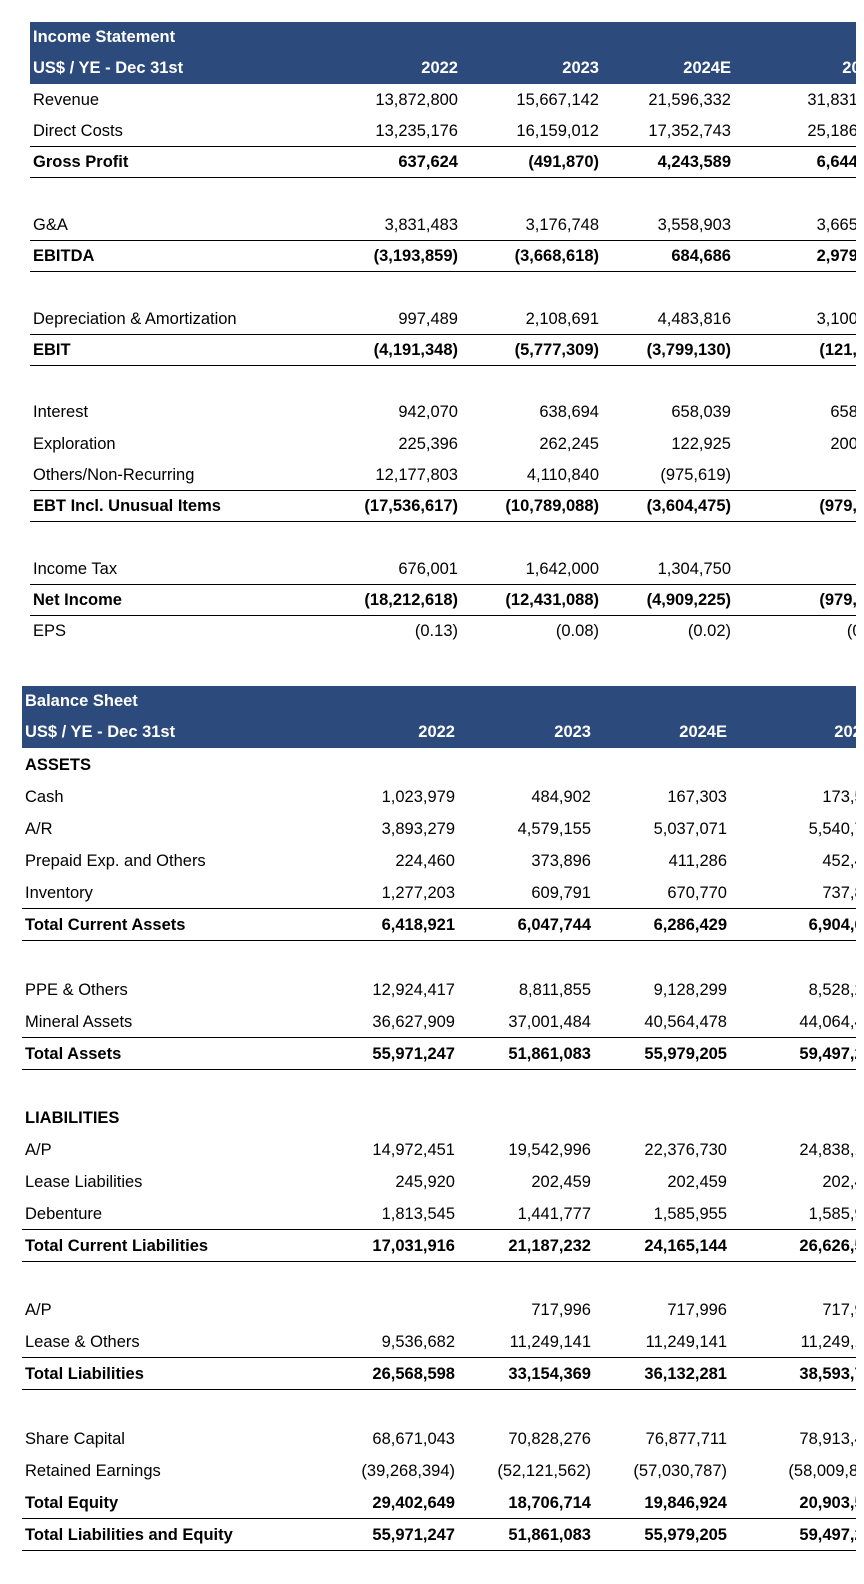 The width and height of the screenshot is (864, 1584). Describe the element at coordinates (413, 1535) in the screenshot. I see `cell-2022: 55,971,247` at that location.